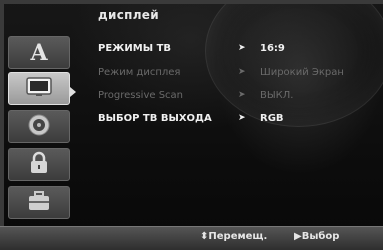 The image size is (383, 250). Describe the element at coordinates (135, 48) in the screenshot. I see `row-label: РЕЖИМЫ ТВ` at that location.